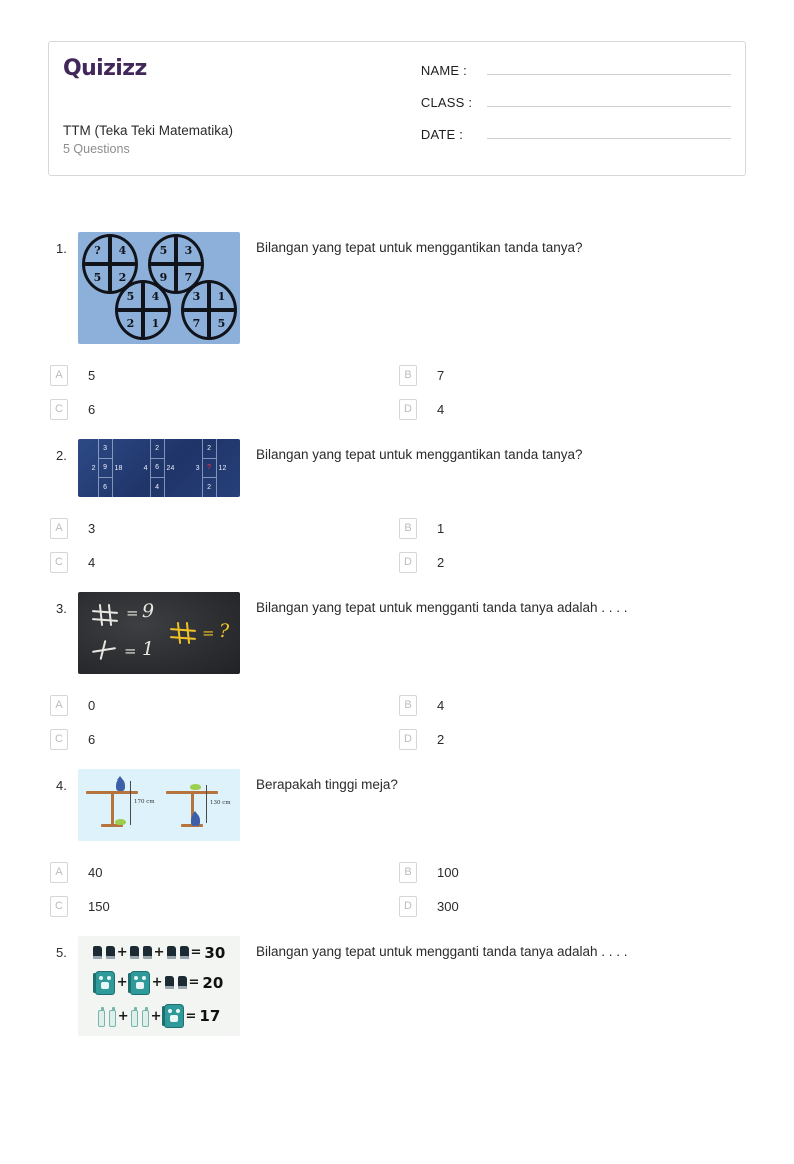  I want to click on option-letter: C, so click(59, 409).